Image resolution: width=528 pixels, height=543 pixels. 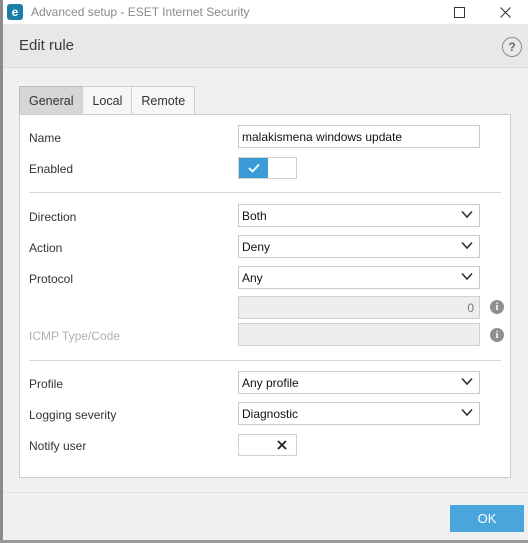 I want to click on maximize-icon, so click(x=459, y=12).